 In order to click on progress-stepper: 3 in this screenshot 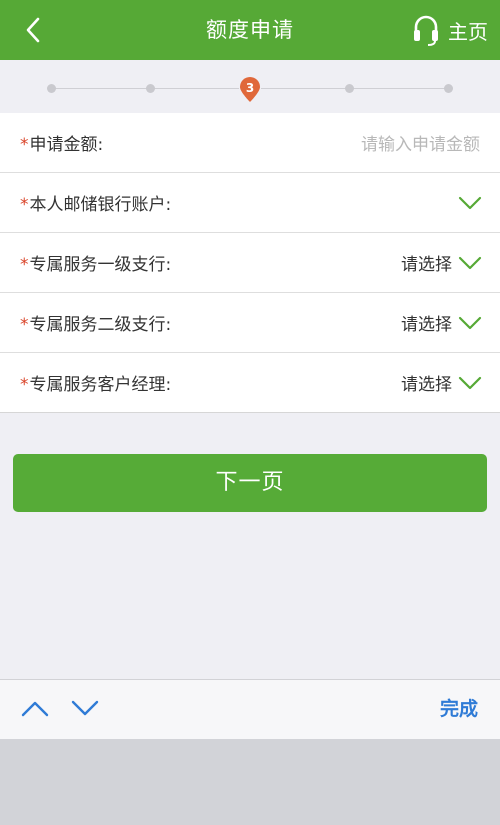, I will do `click(250, 86)`.